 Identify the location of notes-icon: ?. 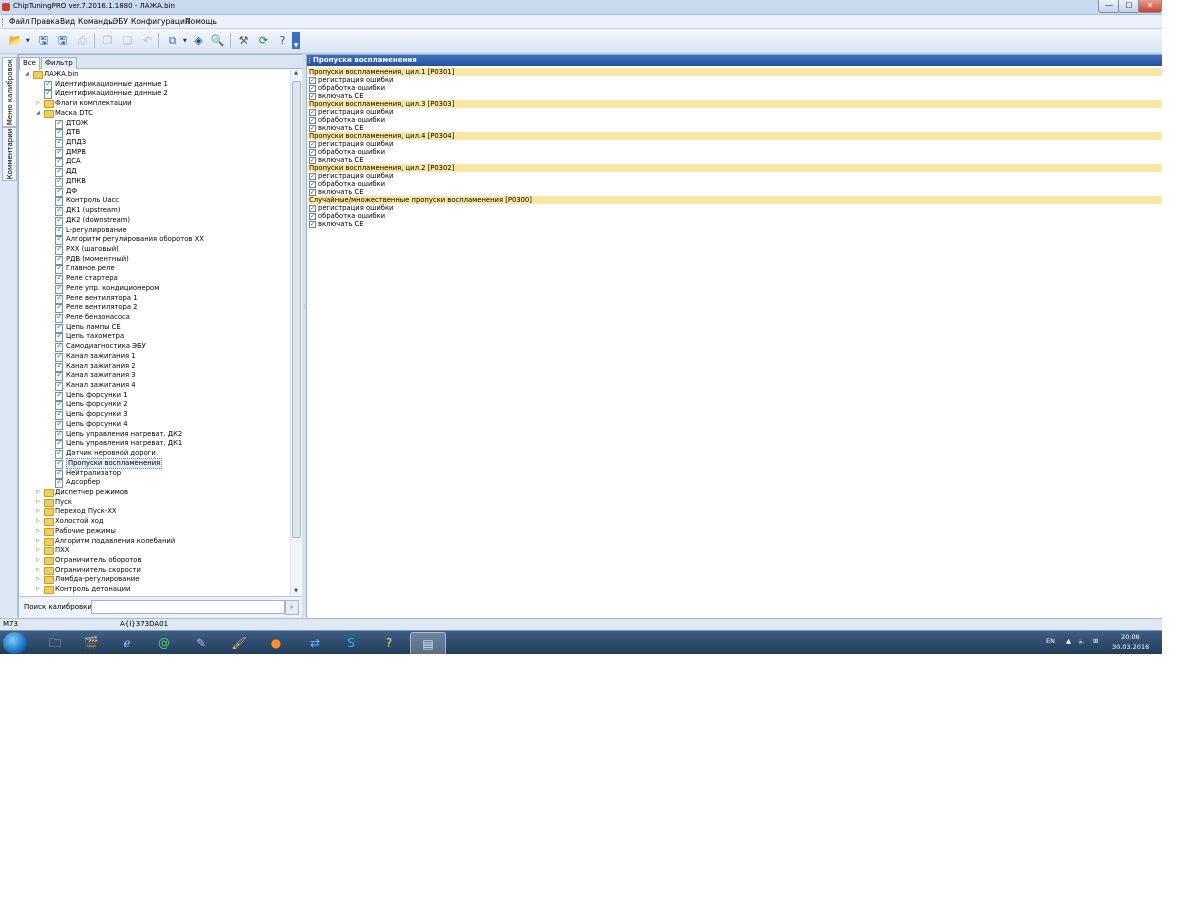
(389, 643).